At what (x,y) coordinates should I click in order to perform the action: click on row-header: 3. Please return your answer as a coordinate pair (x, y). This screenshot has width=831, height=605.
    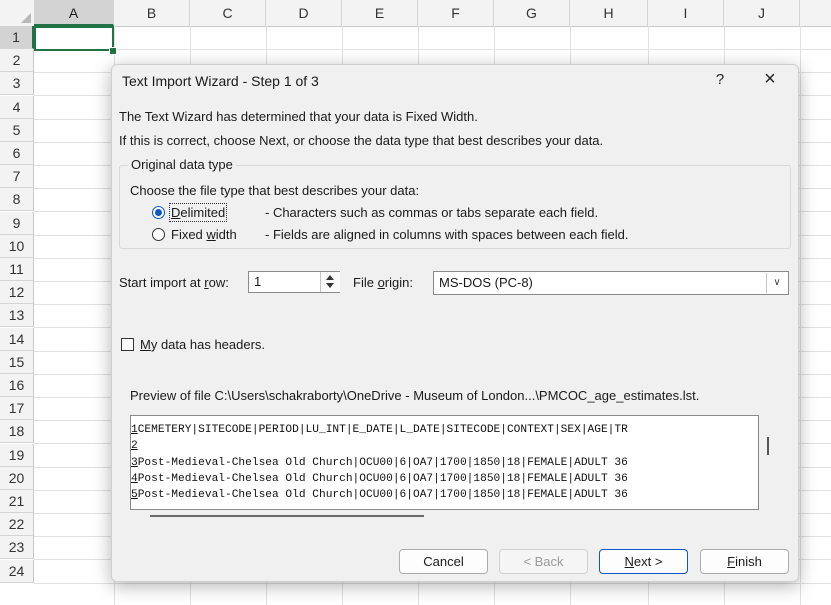
    Looking at the image, I should click on (17, 84).